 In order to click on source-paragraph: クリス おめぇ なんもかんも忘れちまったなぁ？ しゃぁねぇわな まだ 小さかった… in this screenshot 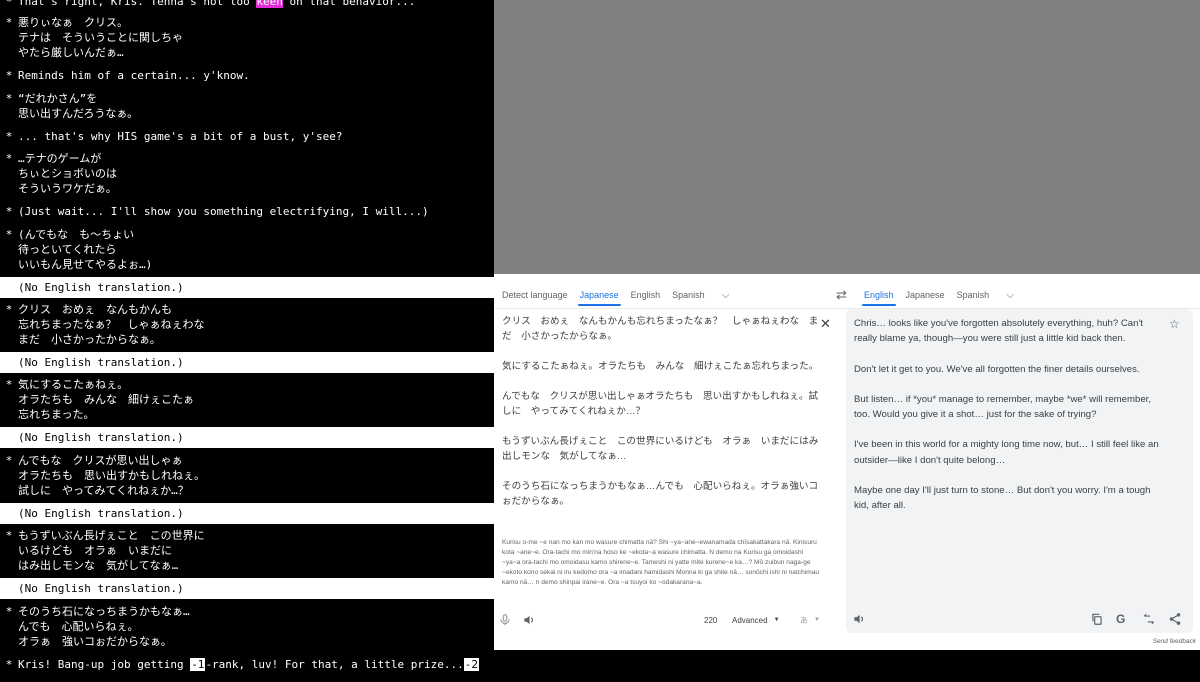, I will do `click(660, 329)`.